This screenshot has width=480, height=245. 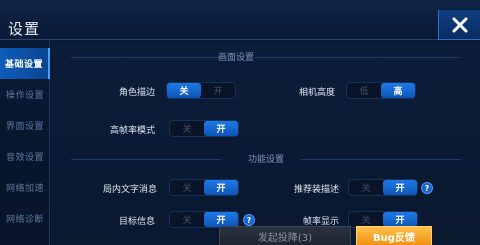 What do you see at coordinates (265, 160) in the screenshot?
I see `section-title-function: 功能设置` at bounding box center [265, 160].